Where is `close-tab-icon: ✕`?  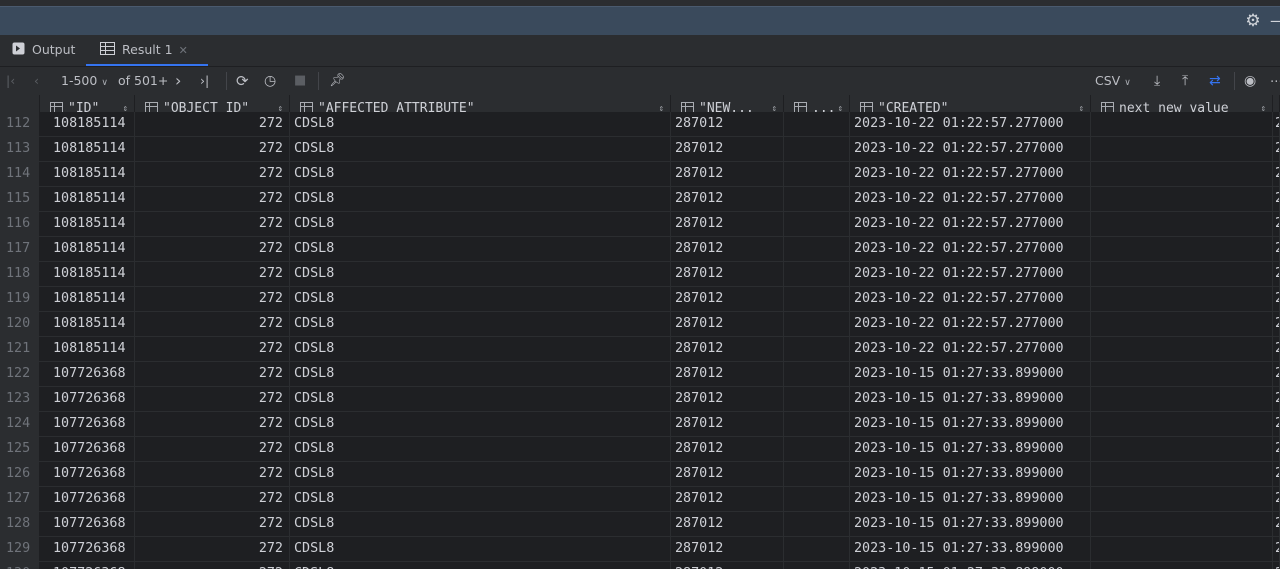 close-tab-icon: ✕ is located at coordinates (183, 50).